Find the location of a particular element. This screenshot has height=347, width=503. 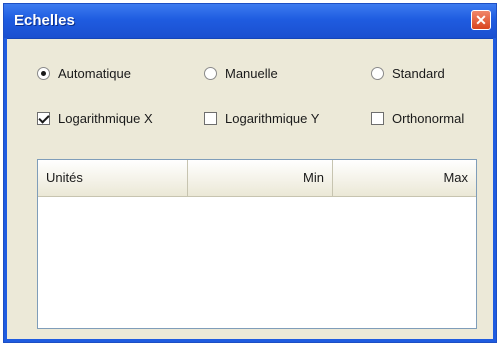

checkbox-logarithmique-x-label: Logarithmique X is located at coordinates (105, 118).